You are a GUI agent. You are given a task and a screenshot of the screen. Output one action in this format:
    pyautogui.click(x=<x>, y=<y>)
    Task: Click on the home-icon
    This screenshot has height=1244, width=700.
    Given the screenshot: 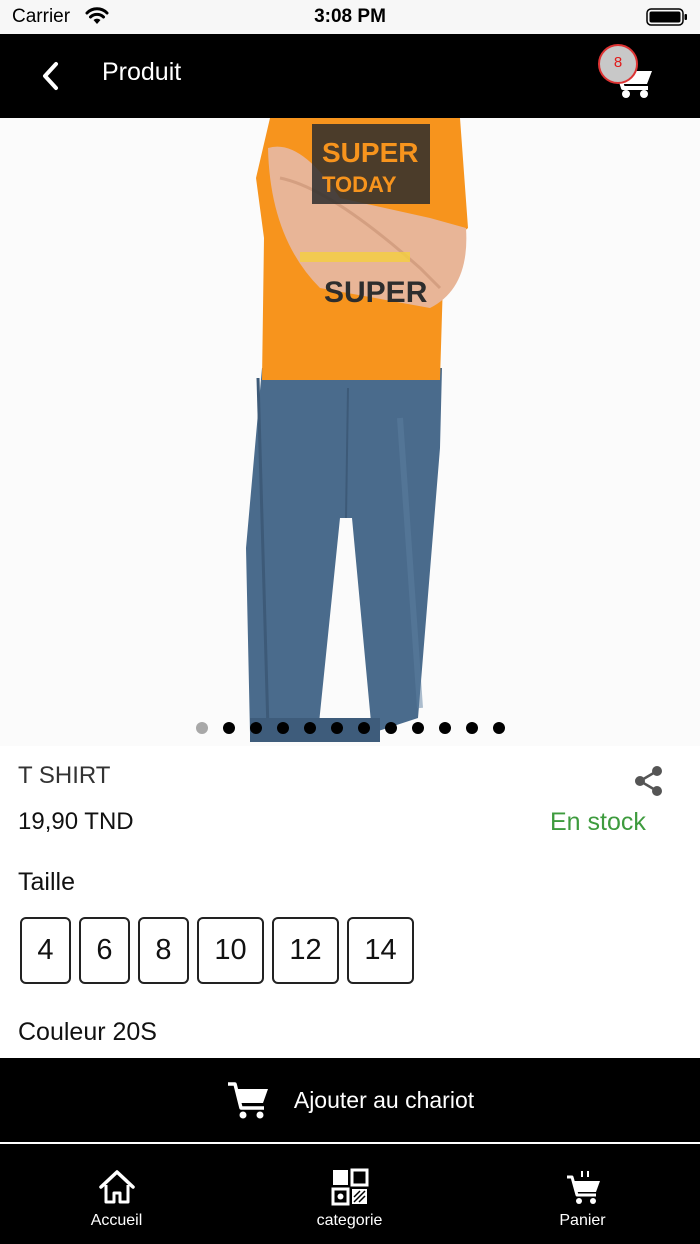 What is the action you would take?
    pyautogui.click(x=116, y=1187)
    